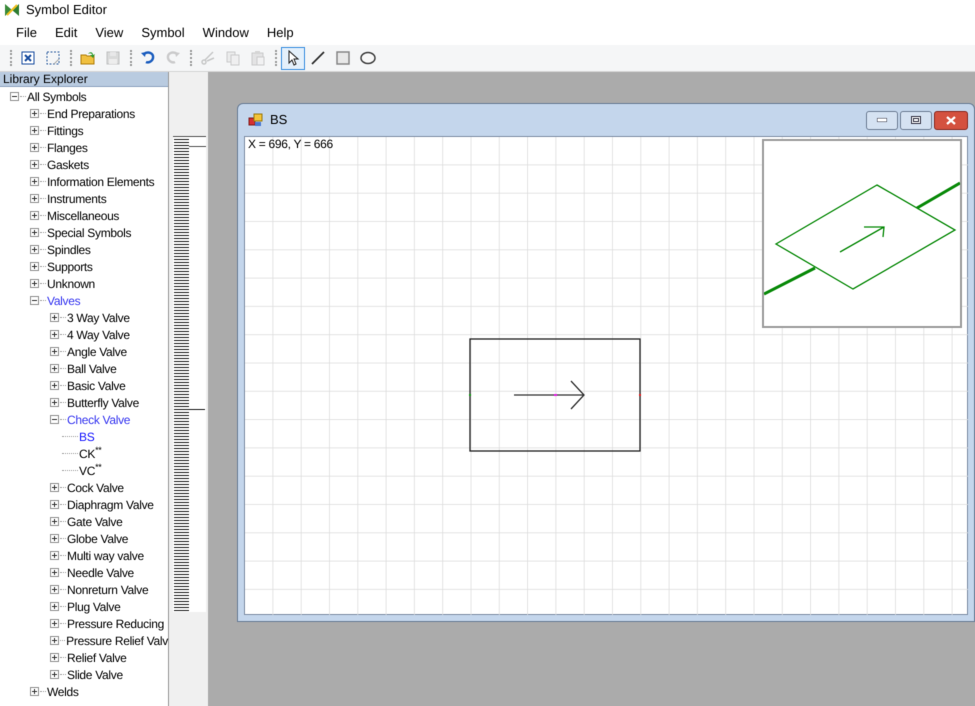 The image size is (975, 706). Describe the element at coordinates (68, 165) in the screenshot. I see `tree-item: Gaskets` at that location.